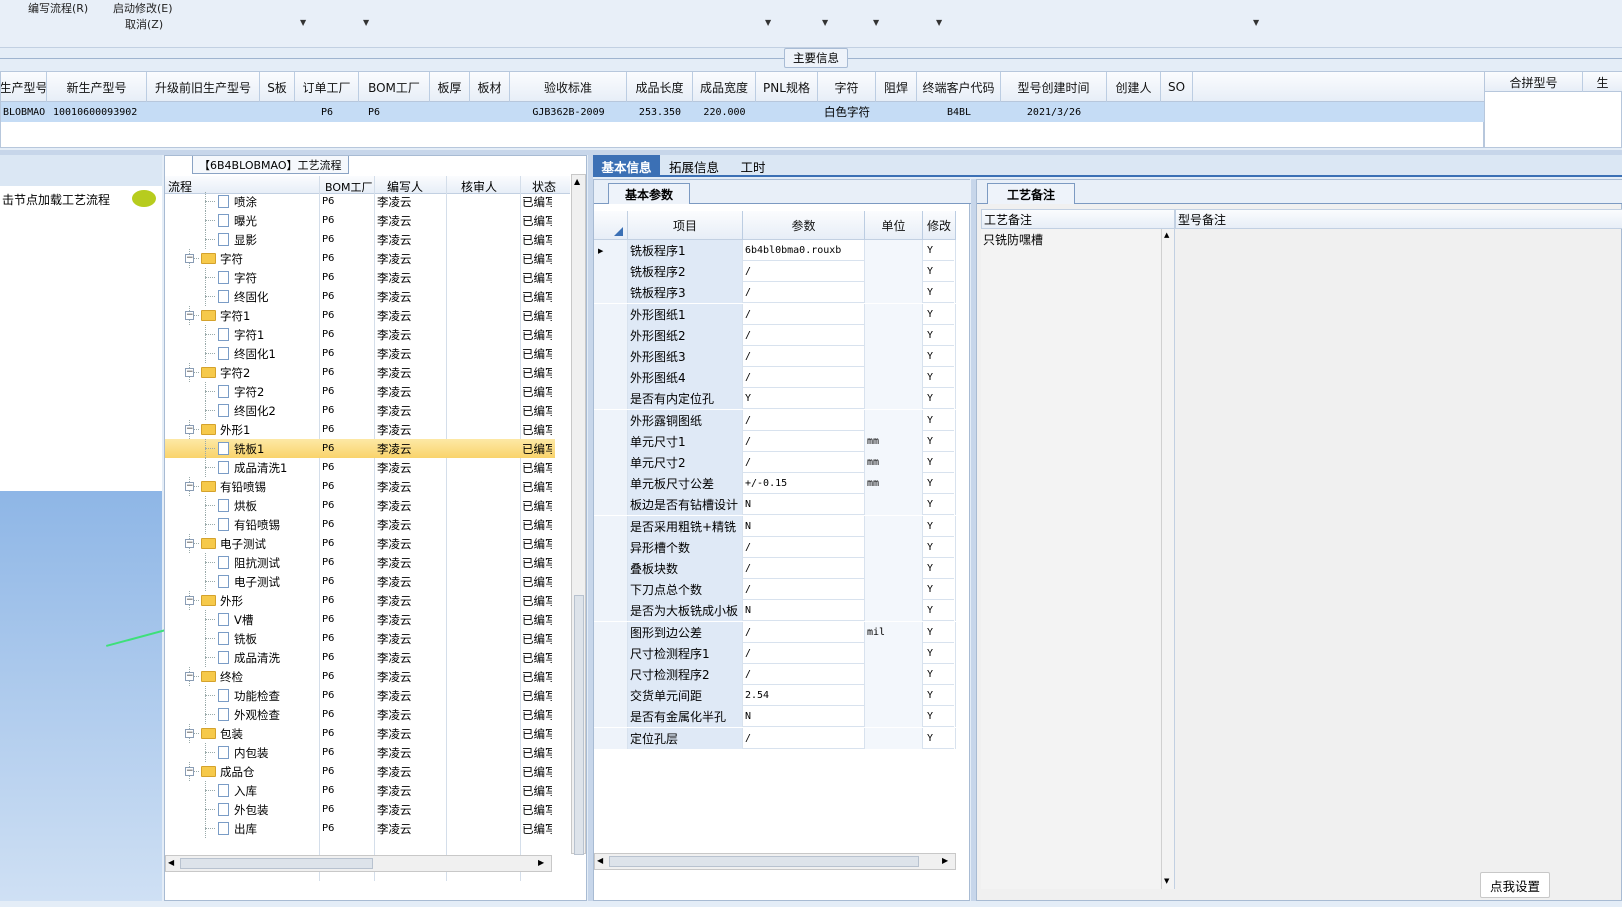  I want to click on col-header: 升级前旧生产型号, so click(203, 87).